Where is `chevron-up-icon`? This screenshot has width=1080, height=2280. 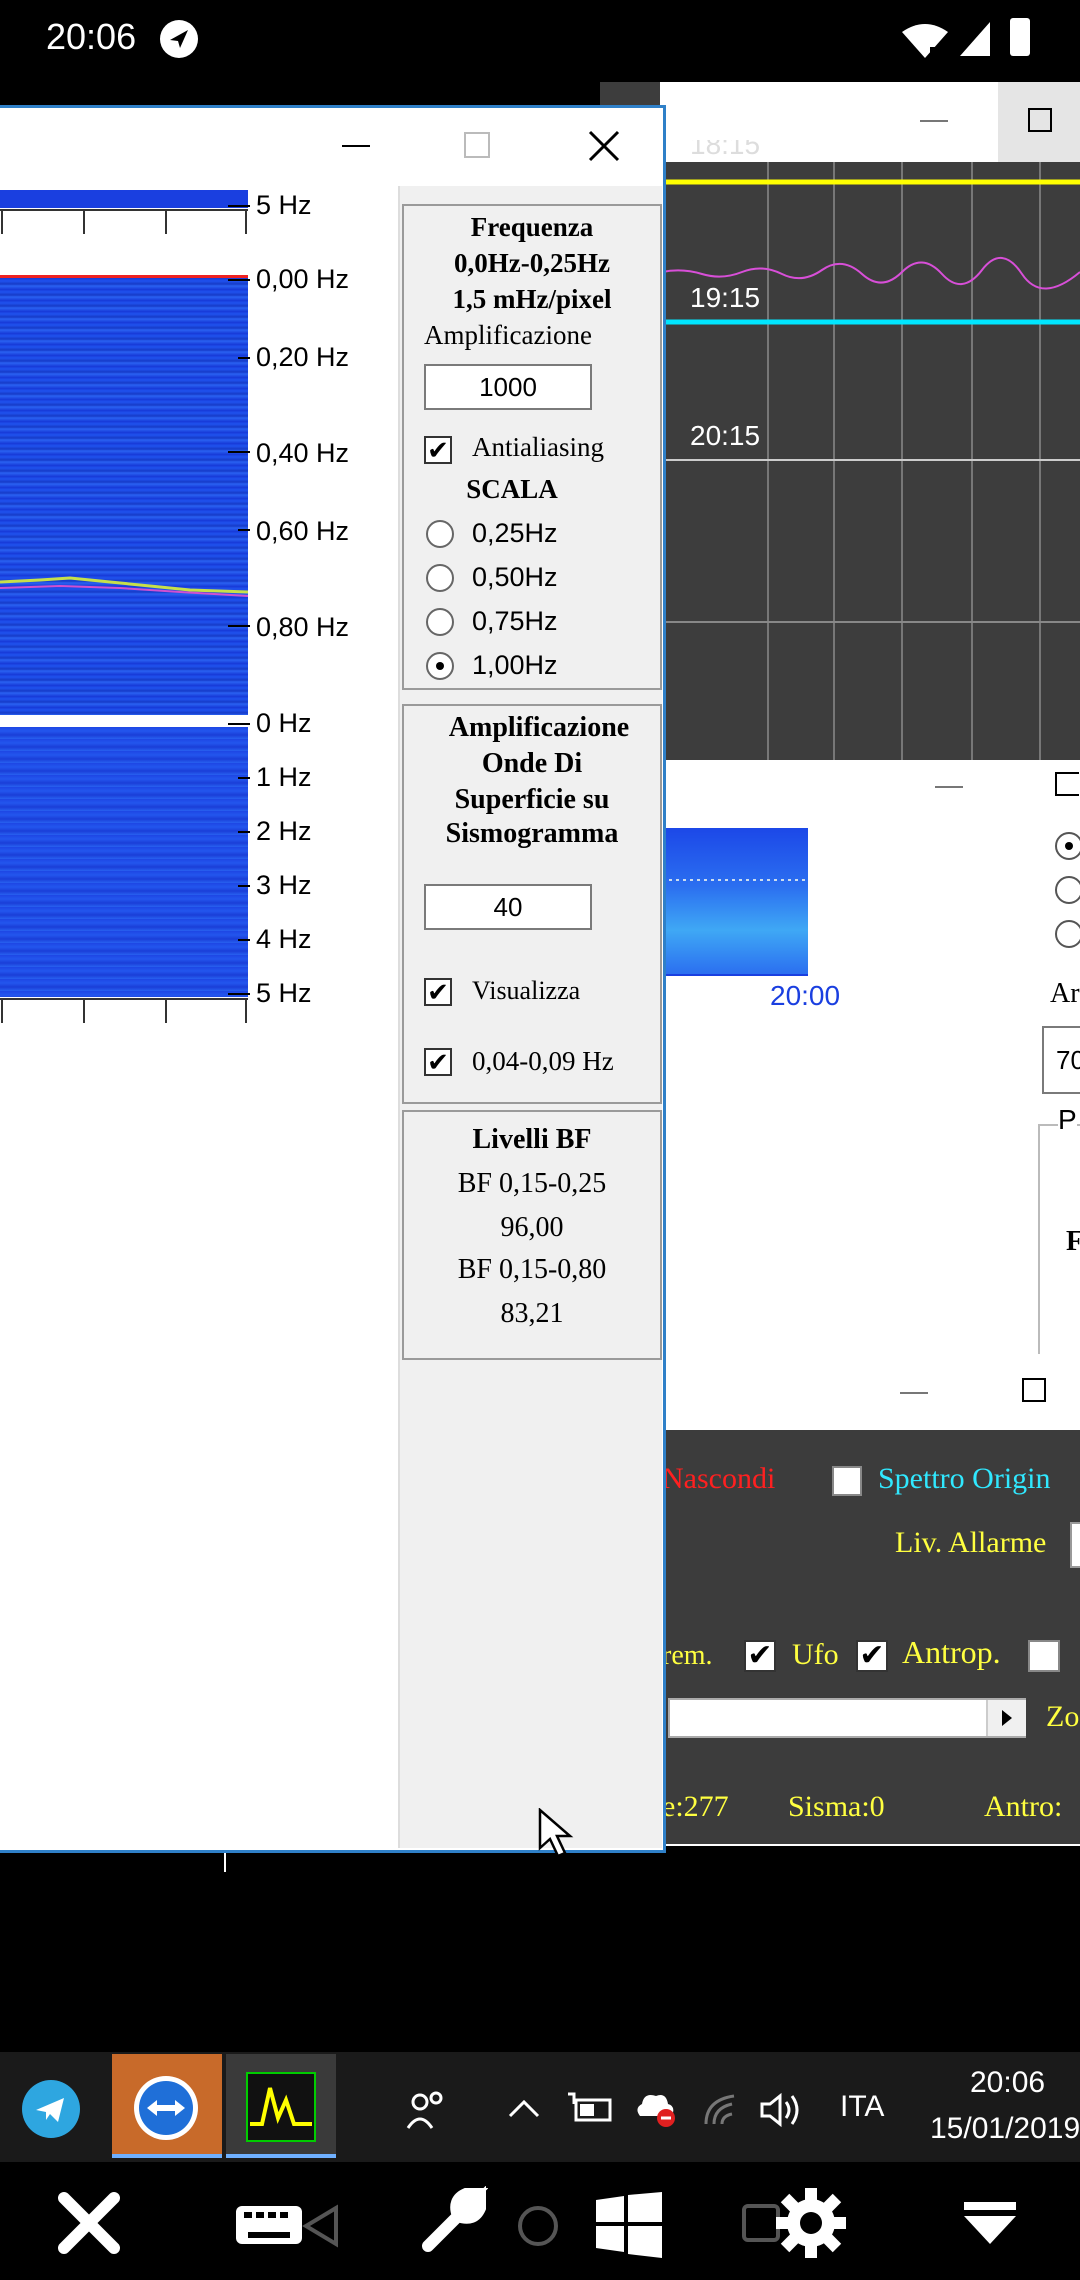
chevron-up-icon is located at coordinates (524, 2110).